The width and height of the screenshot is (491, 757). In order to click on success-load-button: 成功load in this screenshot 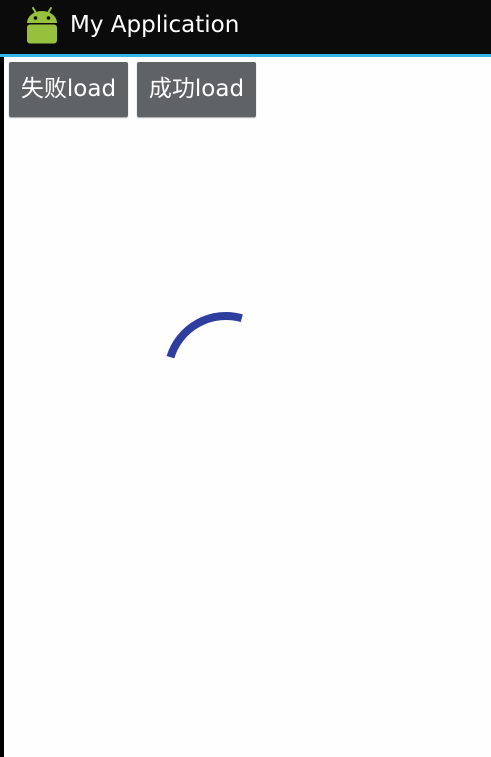, I will do `click(196, 89)`.